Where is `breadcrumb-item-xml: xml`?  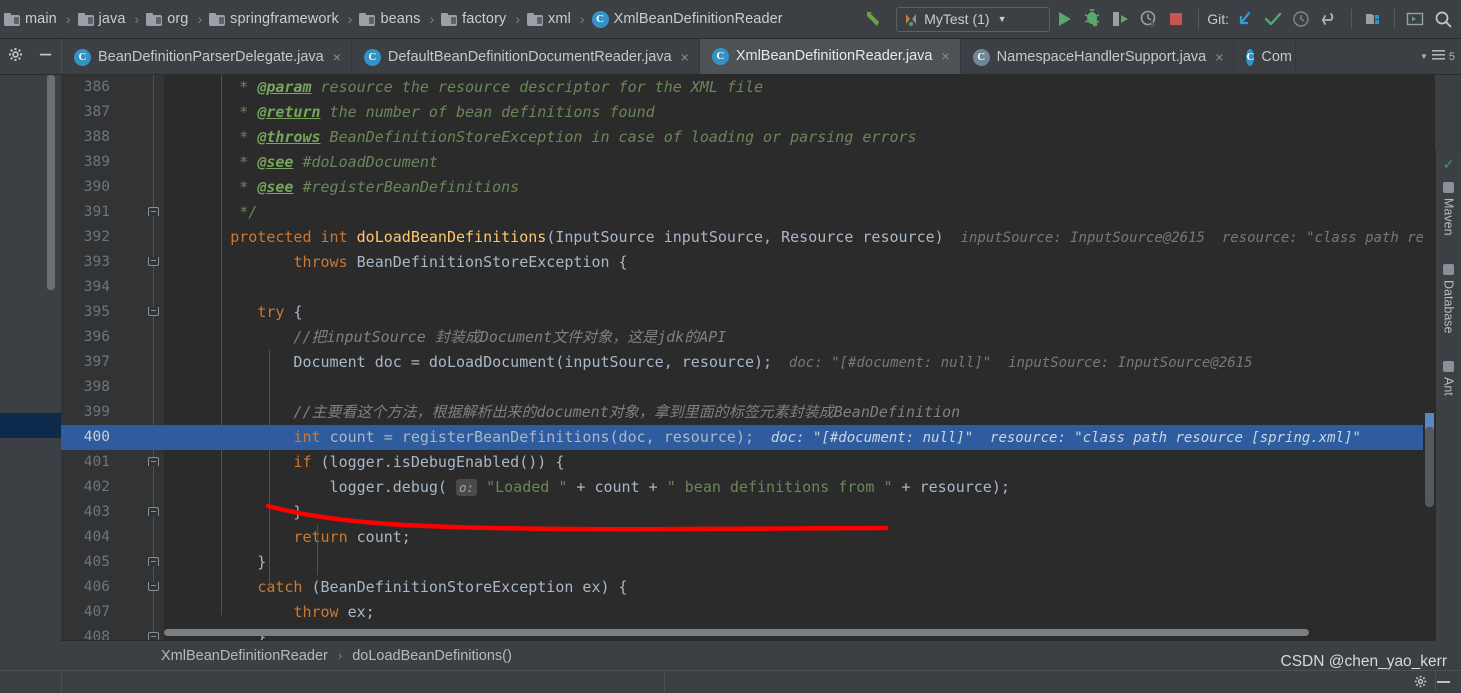
breadcrumb-item-xml: xml is located at coordinates (549, 19).